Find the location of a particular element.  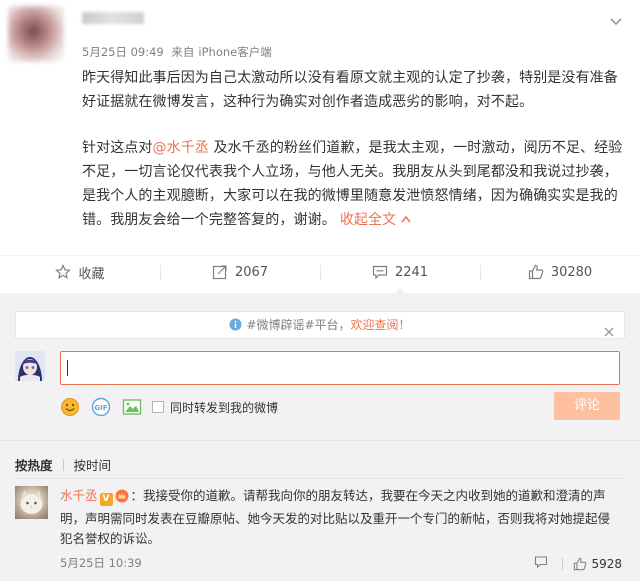

image-icon is located at coordinates (132, 407).